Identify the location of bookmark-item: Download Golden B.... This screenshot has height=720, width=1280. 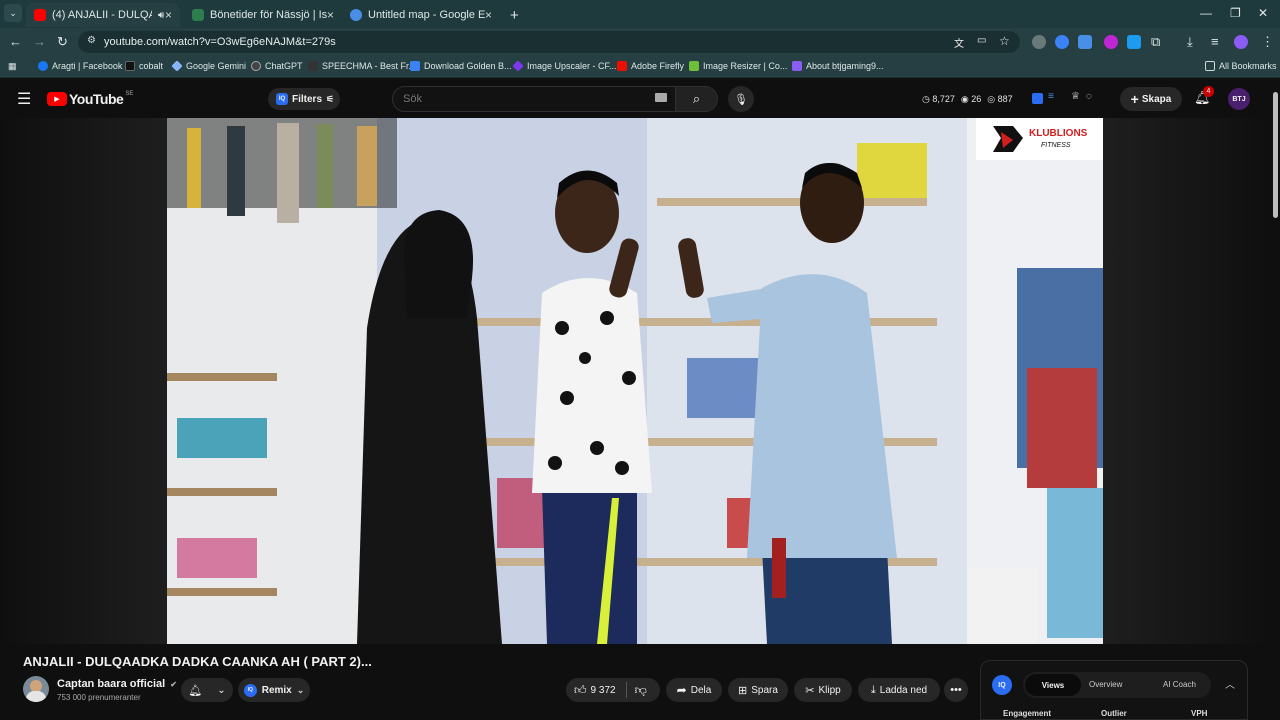
(461, 66).